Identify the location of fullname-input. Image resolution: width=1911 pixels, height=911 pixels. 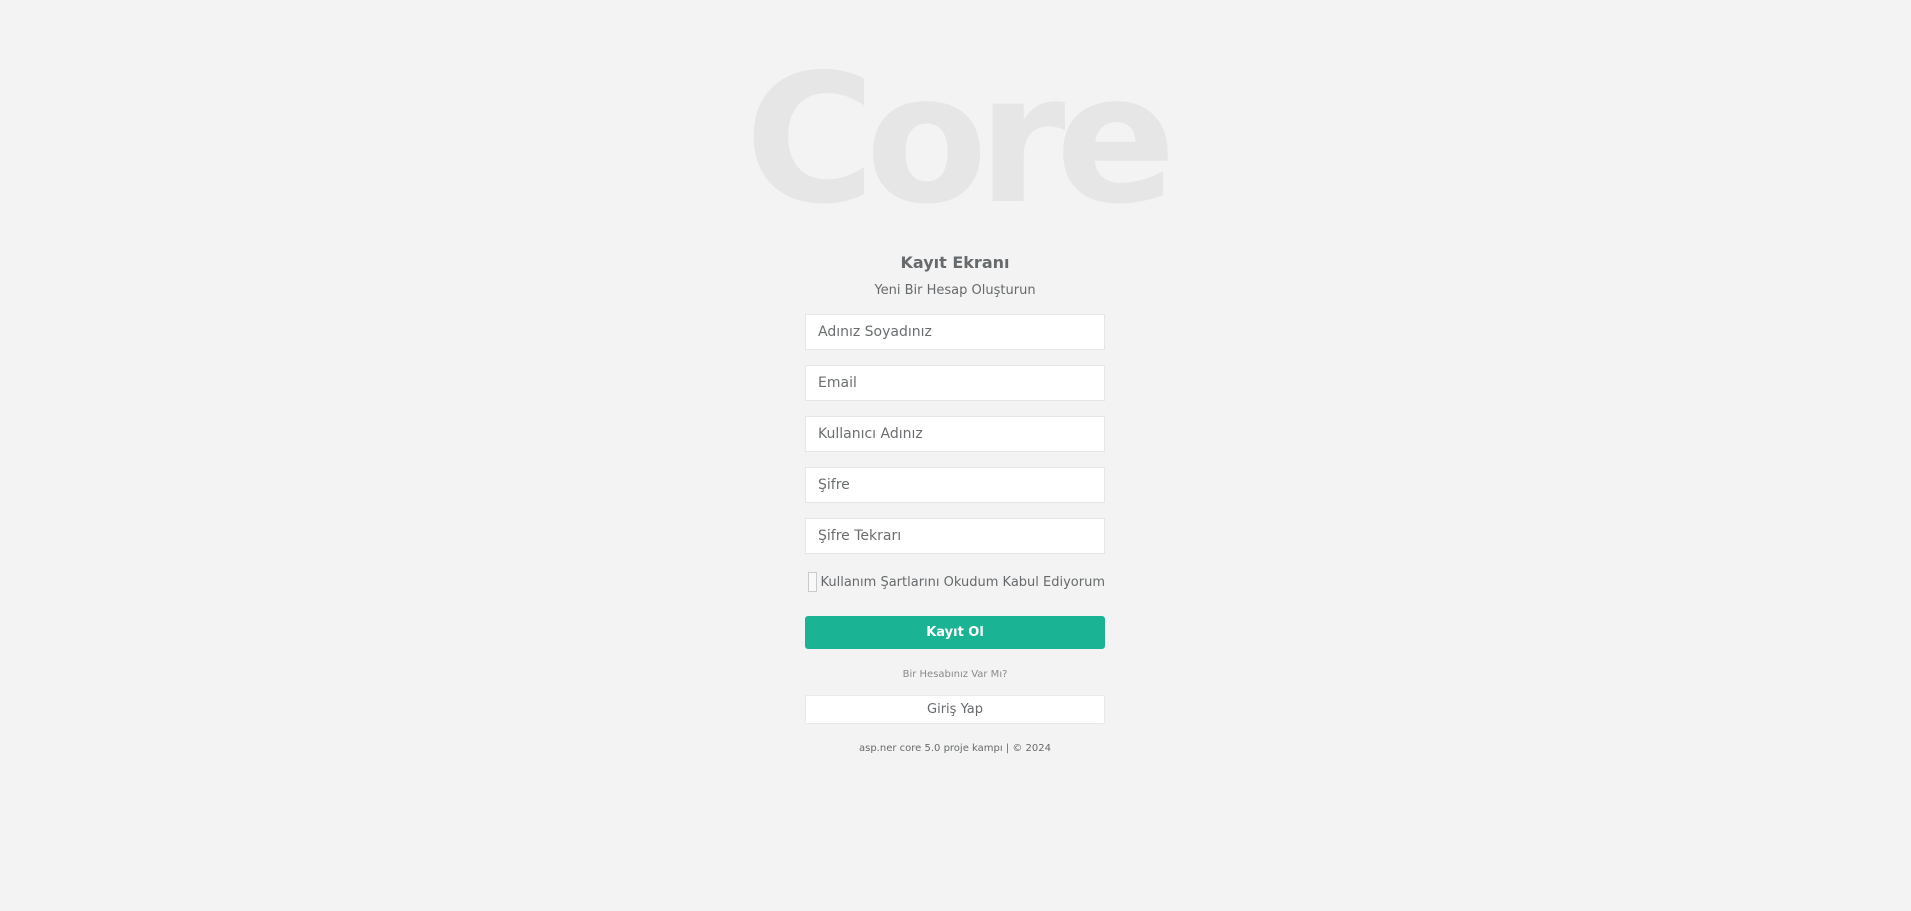
(955, 332).